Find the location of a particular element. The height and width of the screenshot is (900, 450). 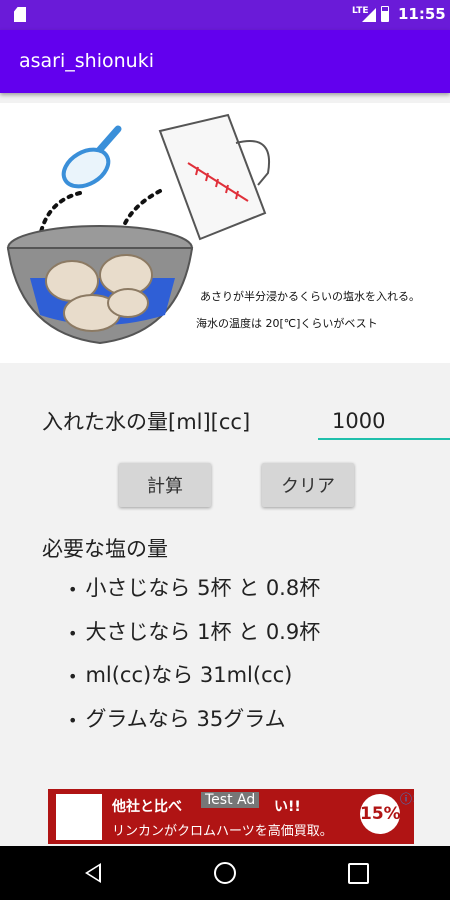

water-amount-input is located at coordinates (384, 422).